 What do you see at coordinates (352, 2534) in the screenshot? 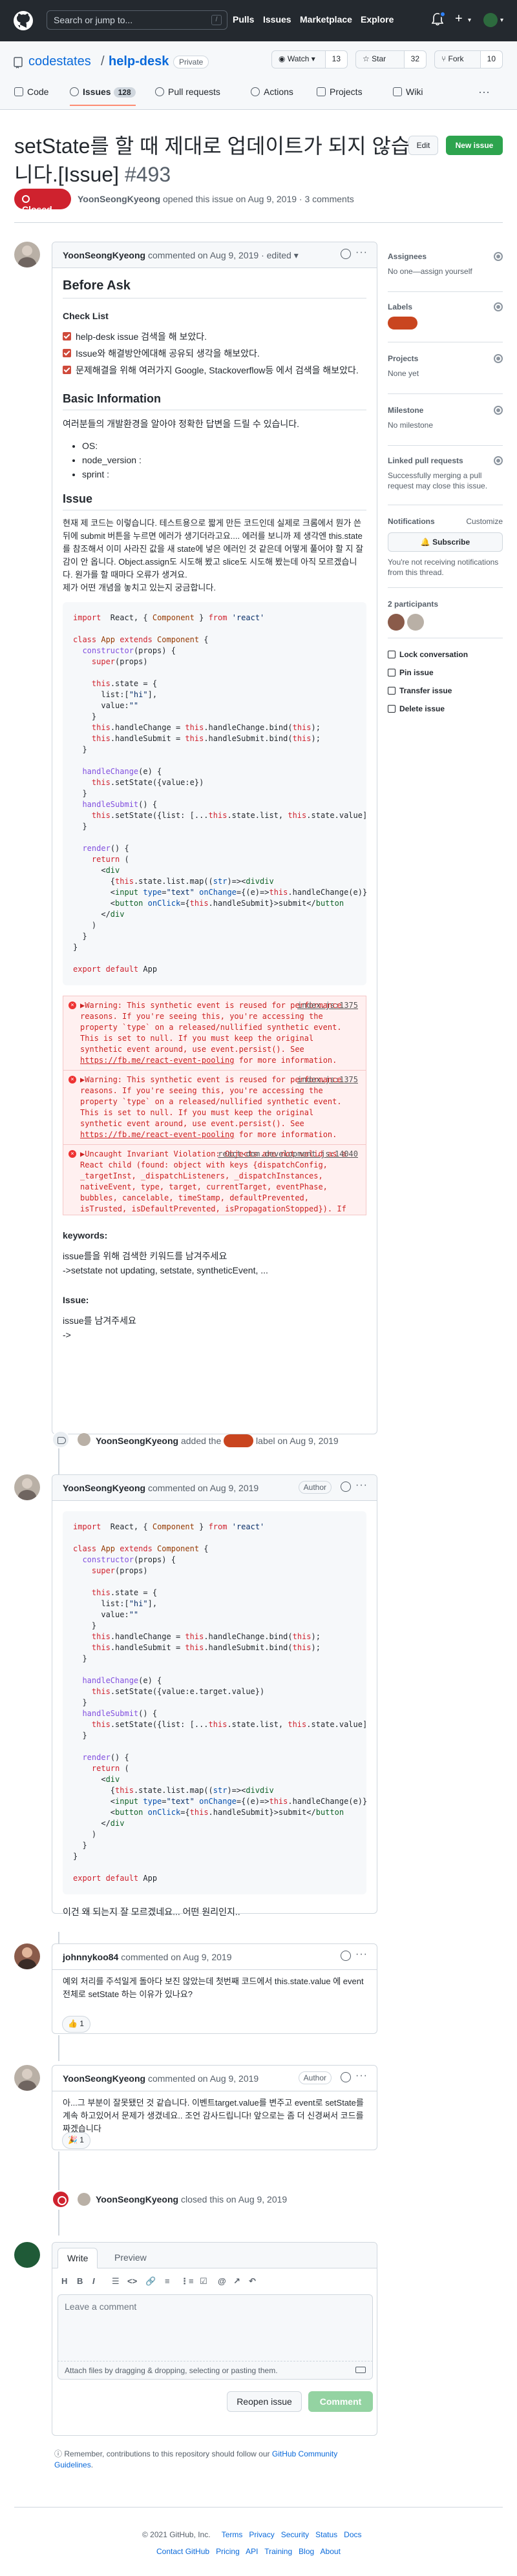
I see `footer-link-docs: Docs` at bounding box center [352, 2534].